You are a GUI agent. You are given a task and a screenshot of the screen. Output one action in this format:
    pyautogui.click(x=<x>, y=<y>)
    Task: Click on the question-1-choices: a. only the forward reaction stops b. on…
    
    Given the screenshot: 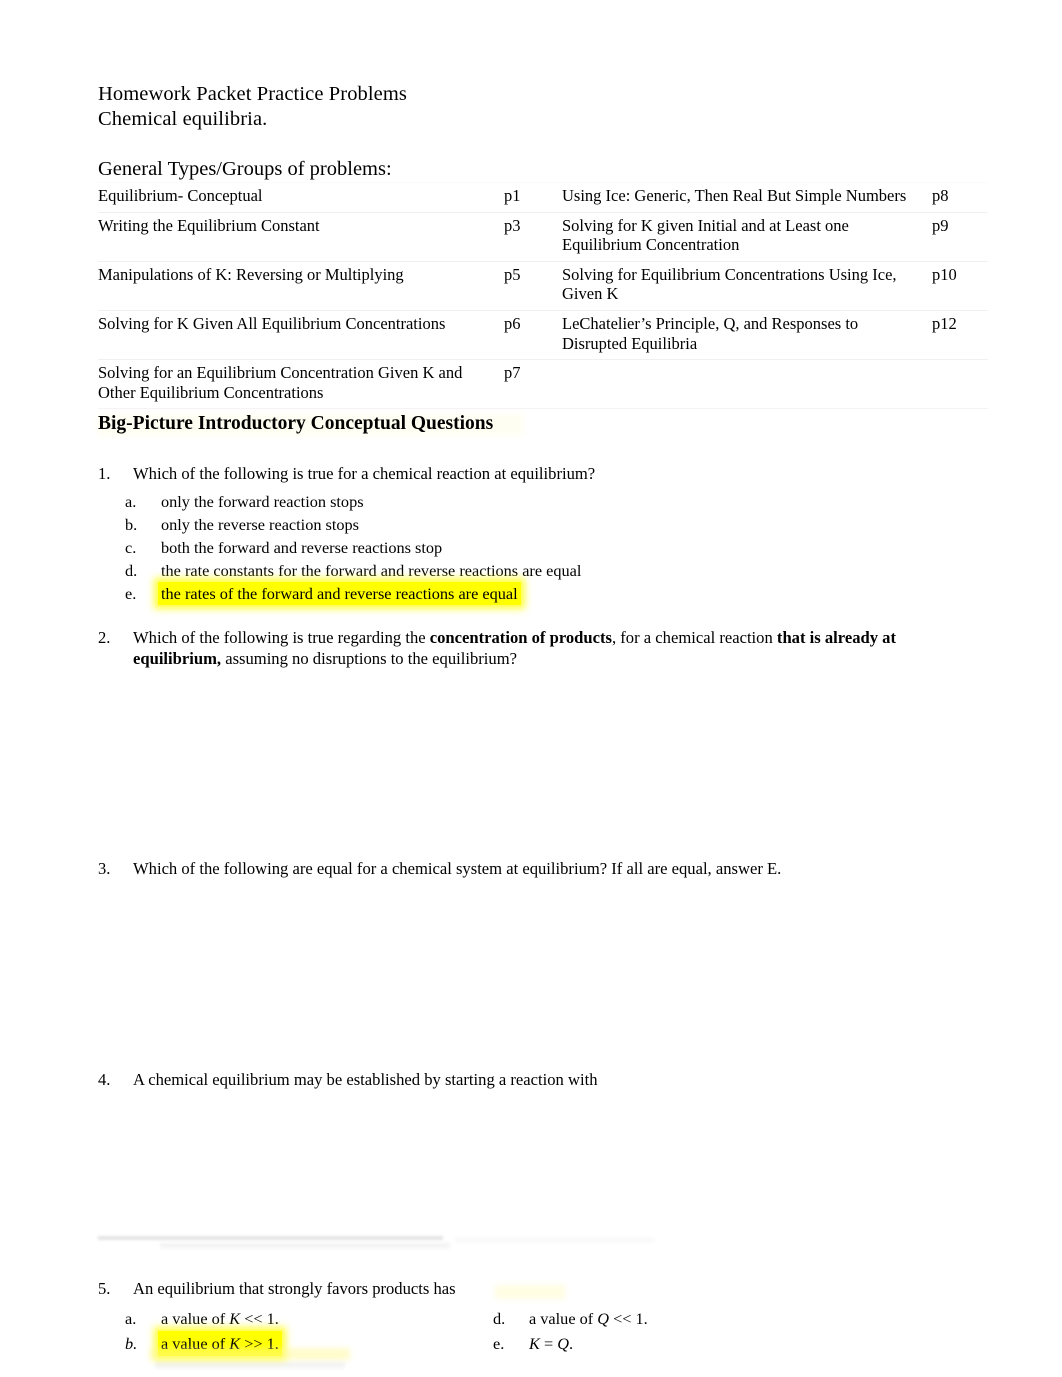 What is the action you would take?
    pyautogui.click(x=354, y=547)
    